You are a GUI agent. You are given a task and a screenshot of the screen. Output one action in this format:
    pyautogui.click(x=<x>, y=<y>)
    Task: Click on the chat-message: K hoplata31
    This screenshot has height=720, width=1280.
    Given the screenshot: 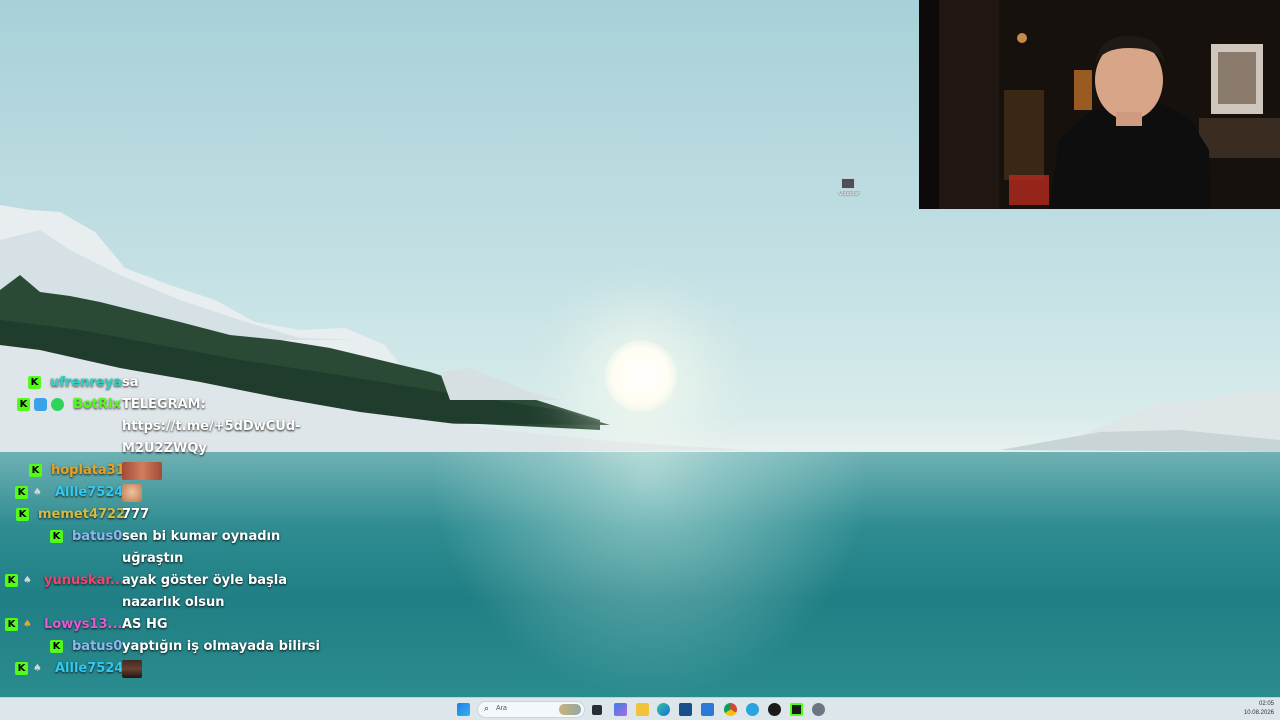 What is the action you would take?
    pyautogui.click(x=160, y=471)
    